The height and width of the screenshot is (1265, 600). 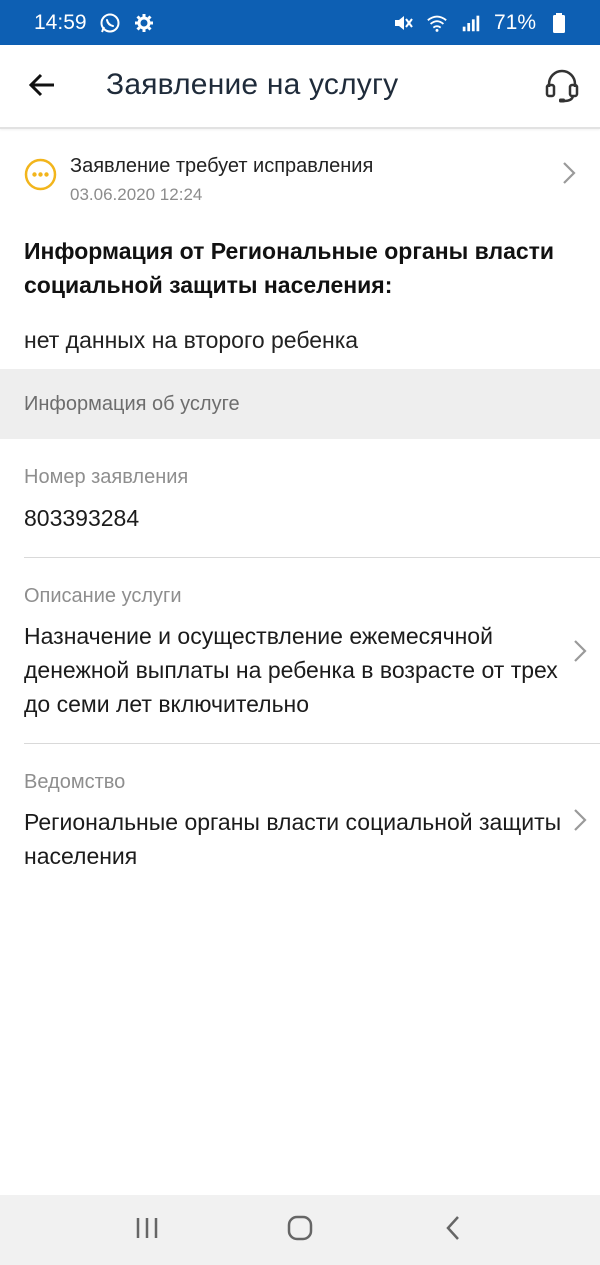 What do you see at coordinates (471, 23) in the screenshot?
I see `signal-icon` at bounding box center [471, 23].